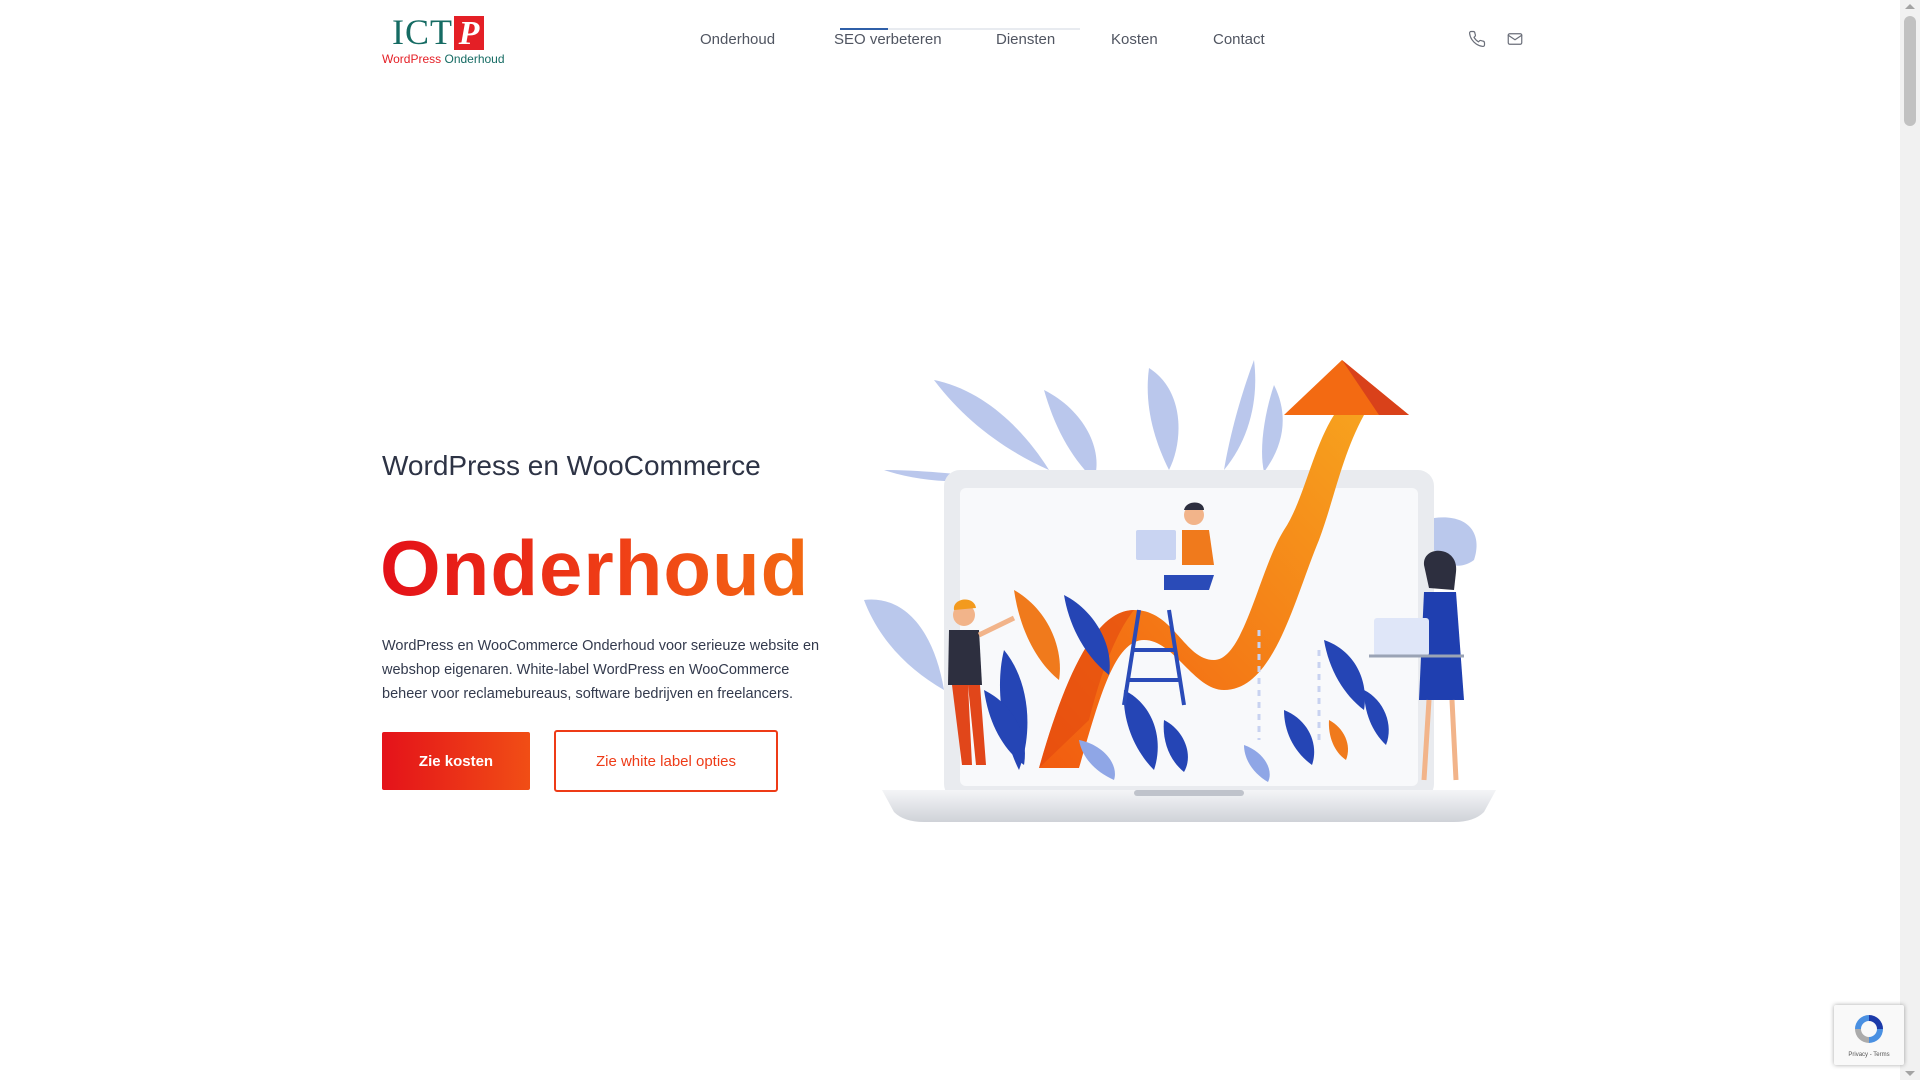 The height and width of the screenshot is (1080, 1920). What do you see at coordinates (1910, 71) in the screenshot?
I see `scroll-thumb` at bounding box center [1910, 71].